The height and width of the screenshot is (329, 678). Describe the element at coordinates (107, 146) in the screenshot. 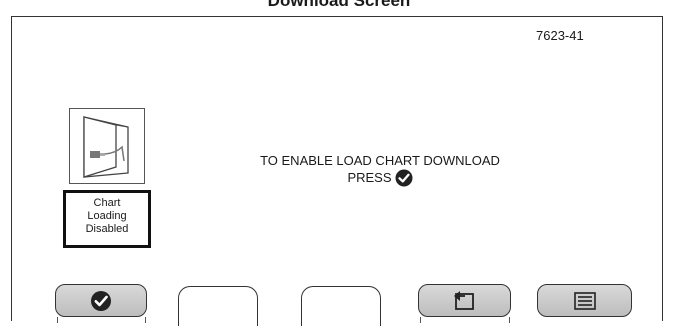

I see `door-usb-icon` at that location.